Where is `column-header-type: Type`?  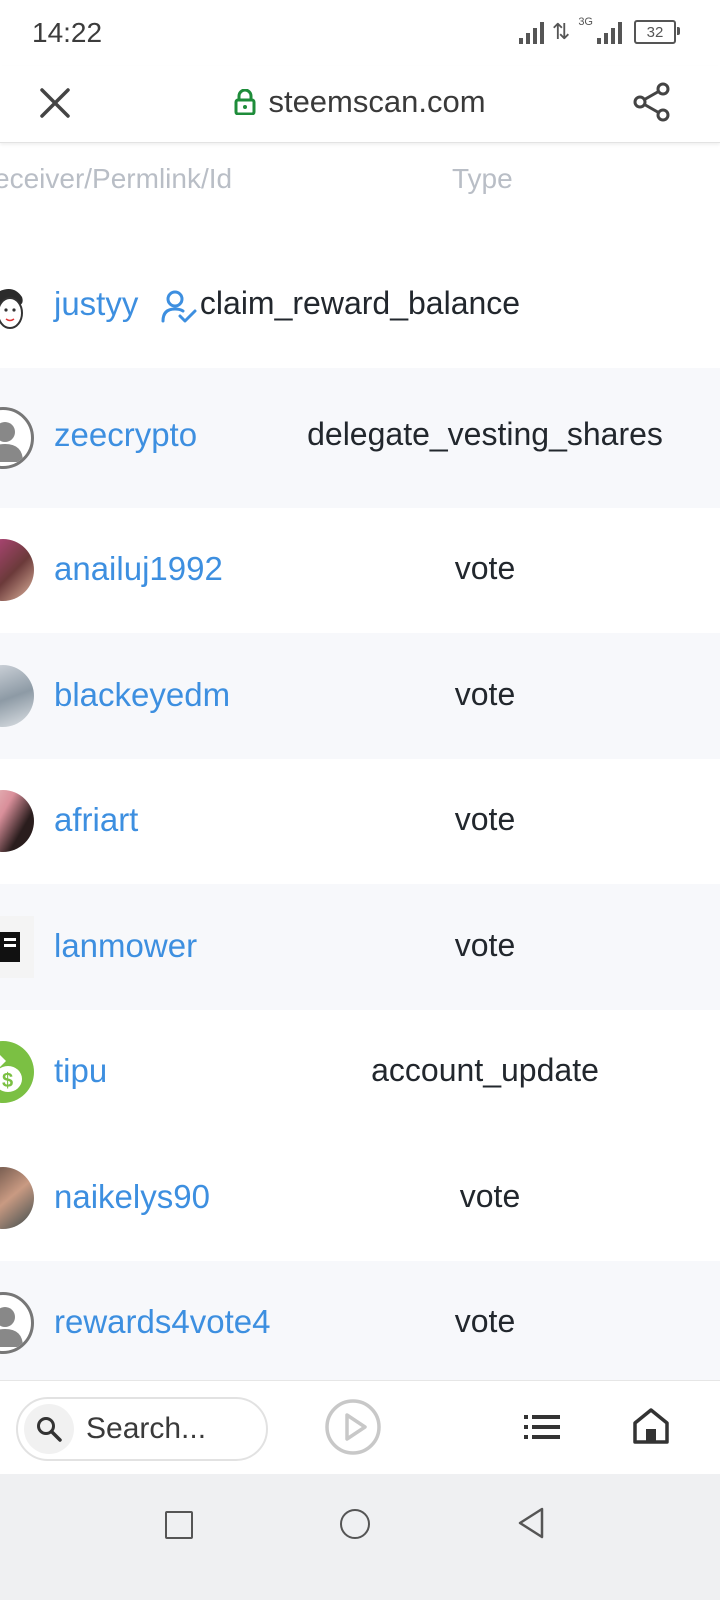 column-header-type: Type is located at coordinates (482, 178).